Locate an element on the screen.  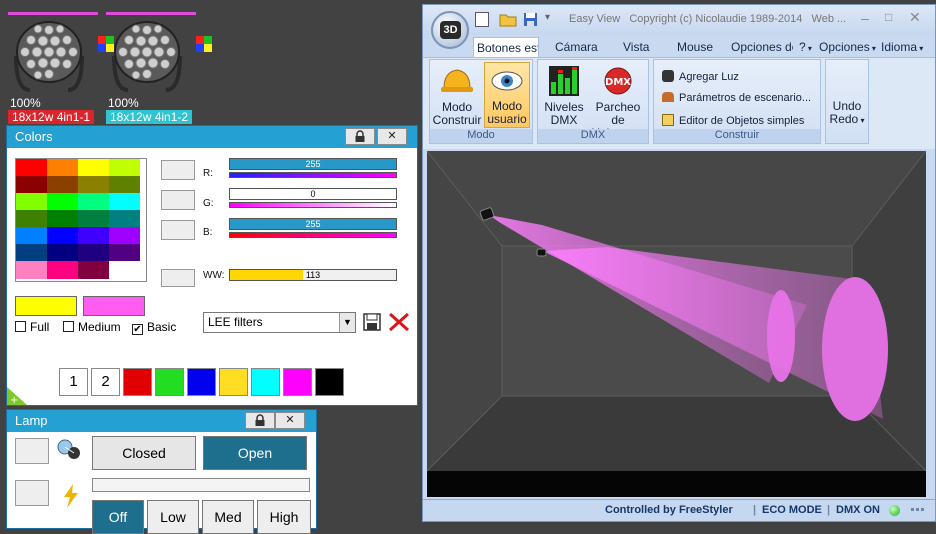
tab-vista: Vista is located at coordinates (636, 47).